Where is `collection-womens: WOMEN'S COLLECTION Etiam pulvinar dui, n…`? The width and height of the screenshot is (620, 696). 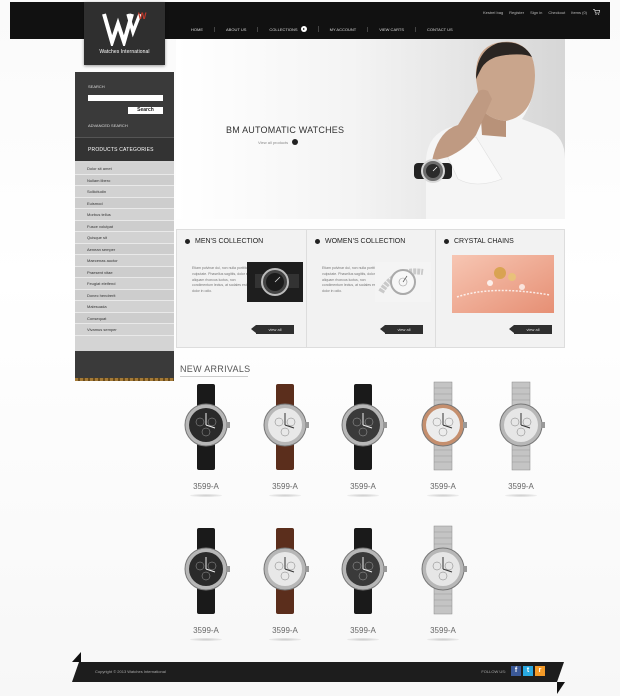 collection-womens: WOMEN'S COLLECTION Etiam pulvinar dui, n… is located at coordinates (370, 288).